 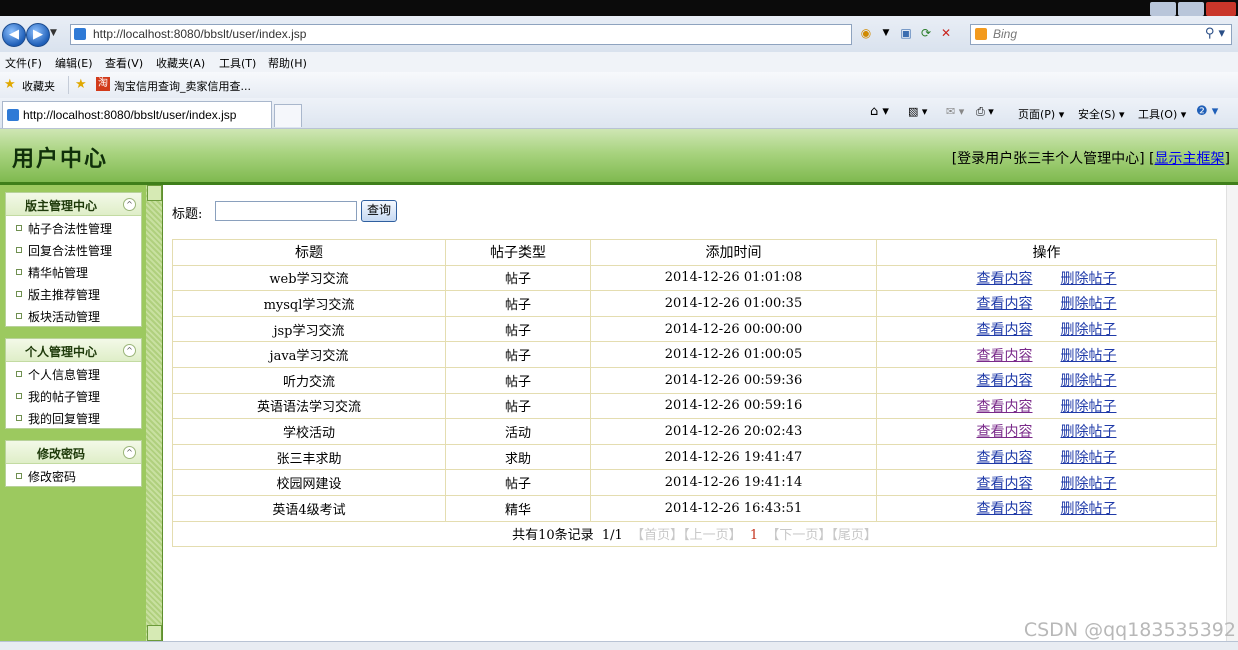 I want to click on login-info: [登录用户张三丰个人管理中心] [显示主框架], so click(x=1091, y=158).